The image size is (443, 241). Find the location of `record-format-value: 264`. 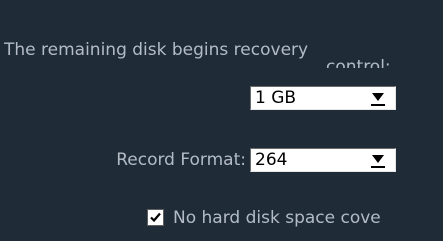

record-format-value: 264 is located at coordinates (271, 160).